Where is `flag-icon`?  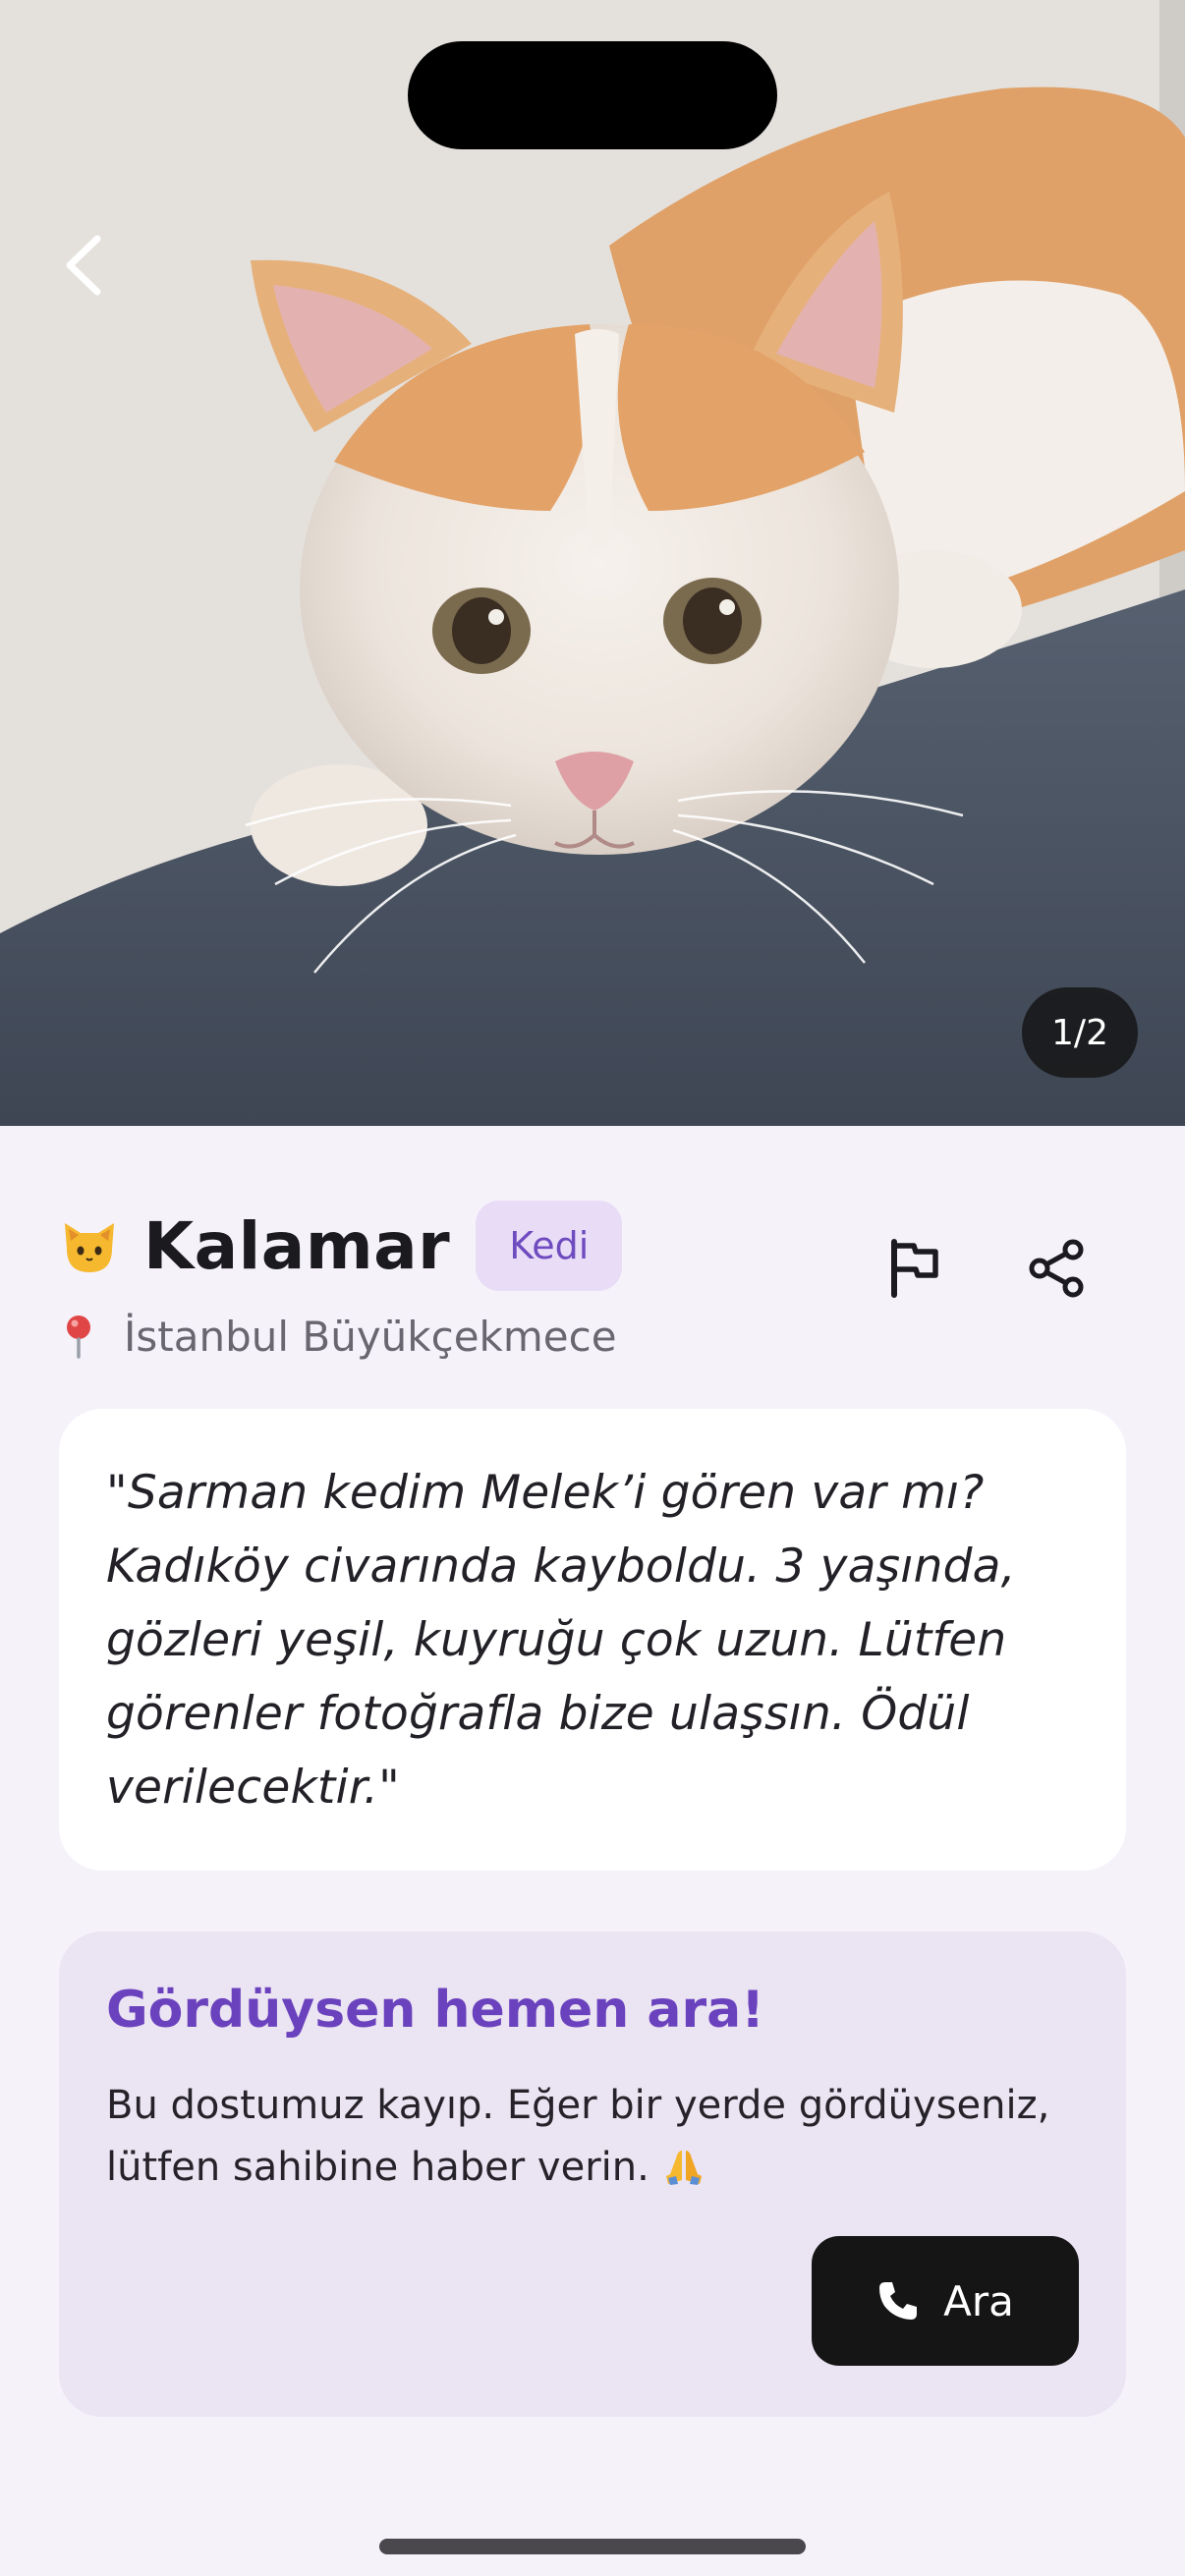
flag-icon is located at coordinates (914, 1268).